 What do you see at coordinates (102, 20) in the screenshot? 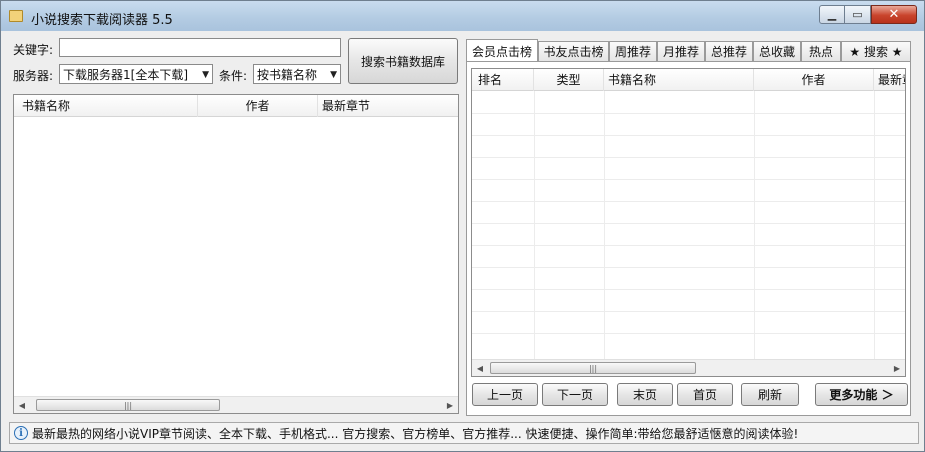
I see `window-title: 小说搜索下载阅读器 5.5` at bounding box center [102, 20].